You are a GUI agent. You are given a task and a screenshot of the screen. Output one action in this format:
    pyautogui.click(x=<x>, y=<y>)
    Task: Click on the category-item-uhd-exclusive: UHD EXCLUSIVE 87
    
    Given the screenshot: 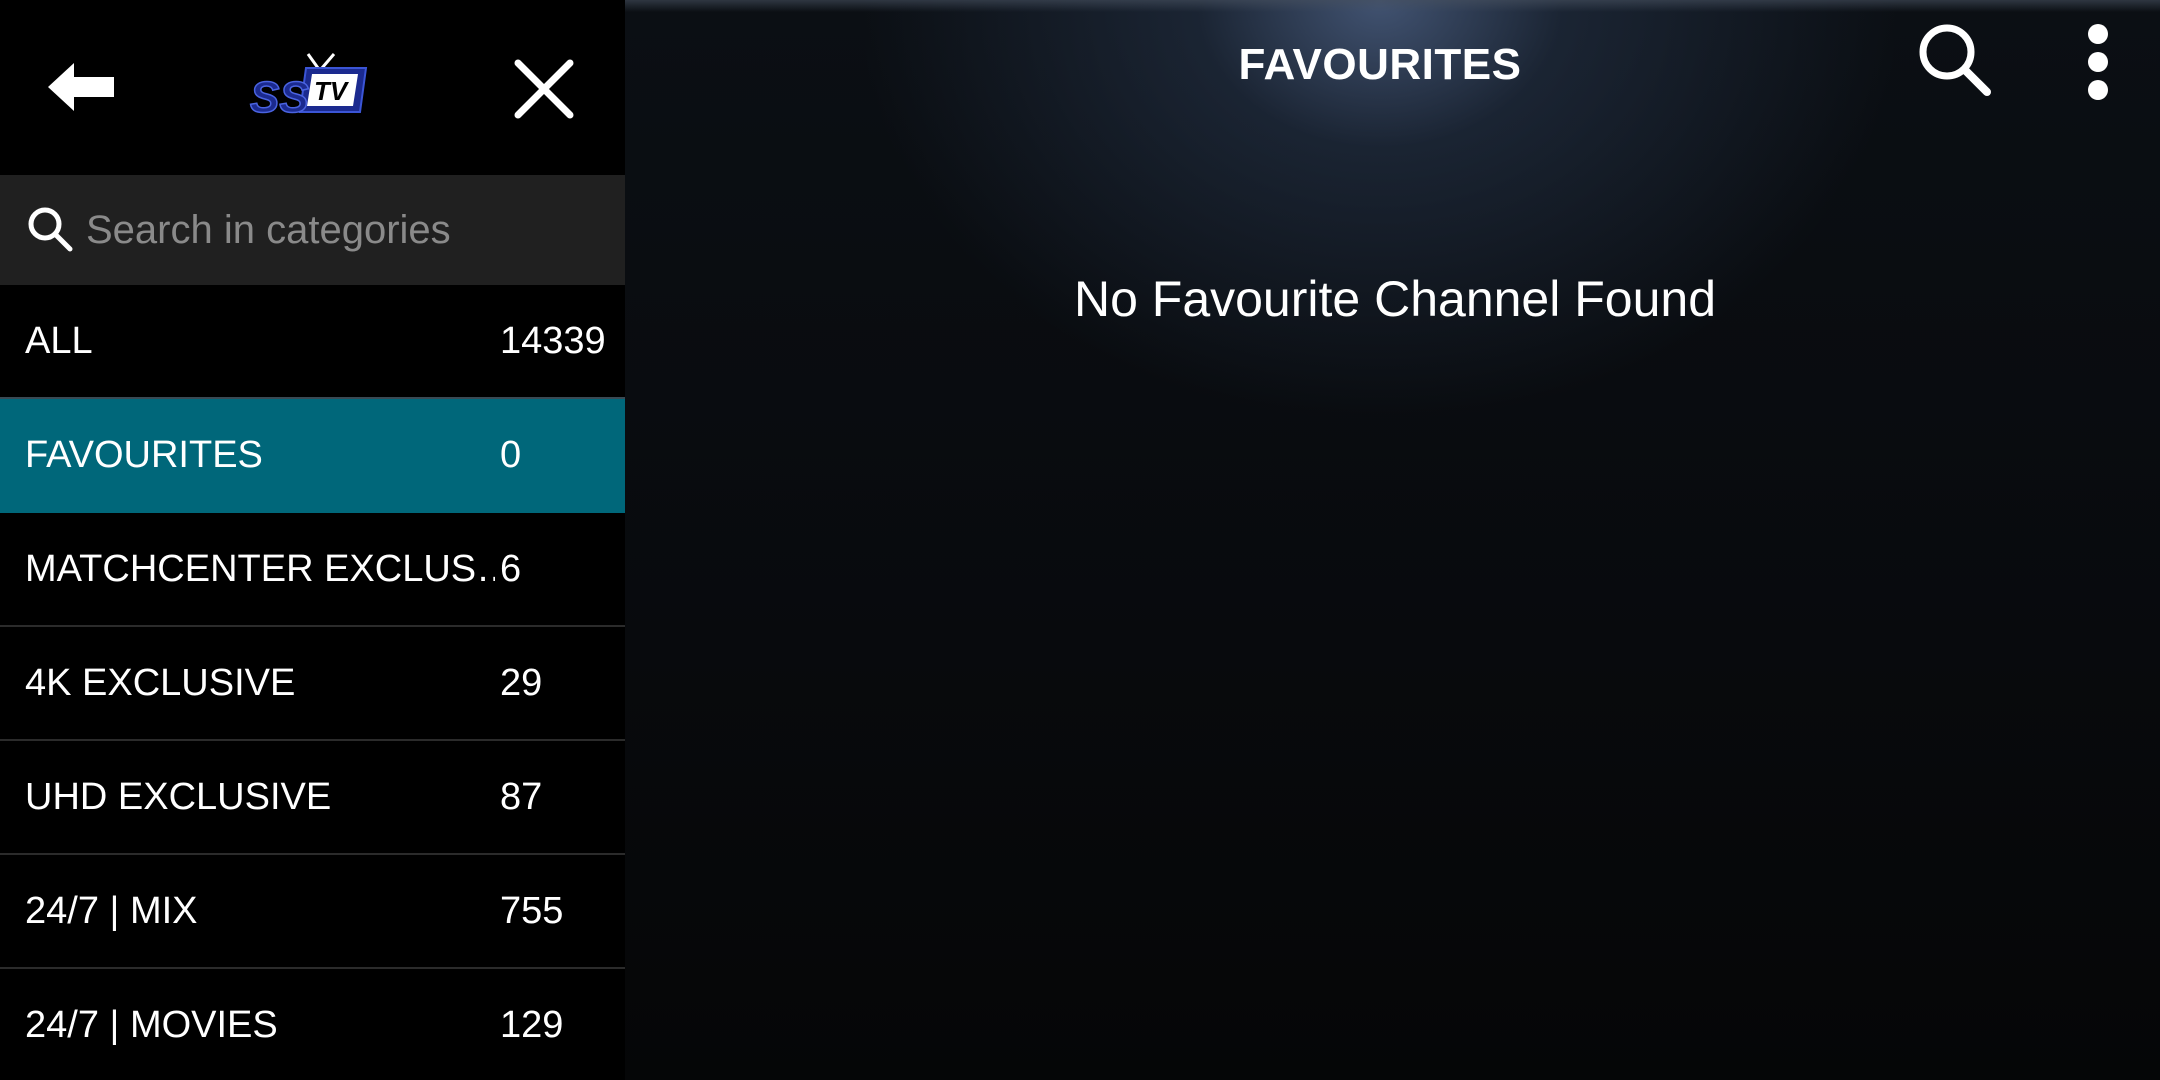 What is the action you would take?
    pyautogui.click(x=312, y=798)
    